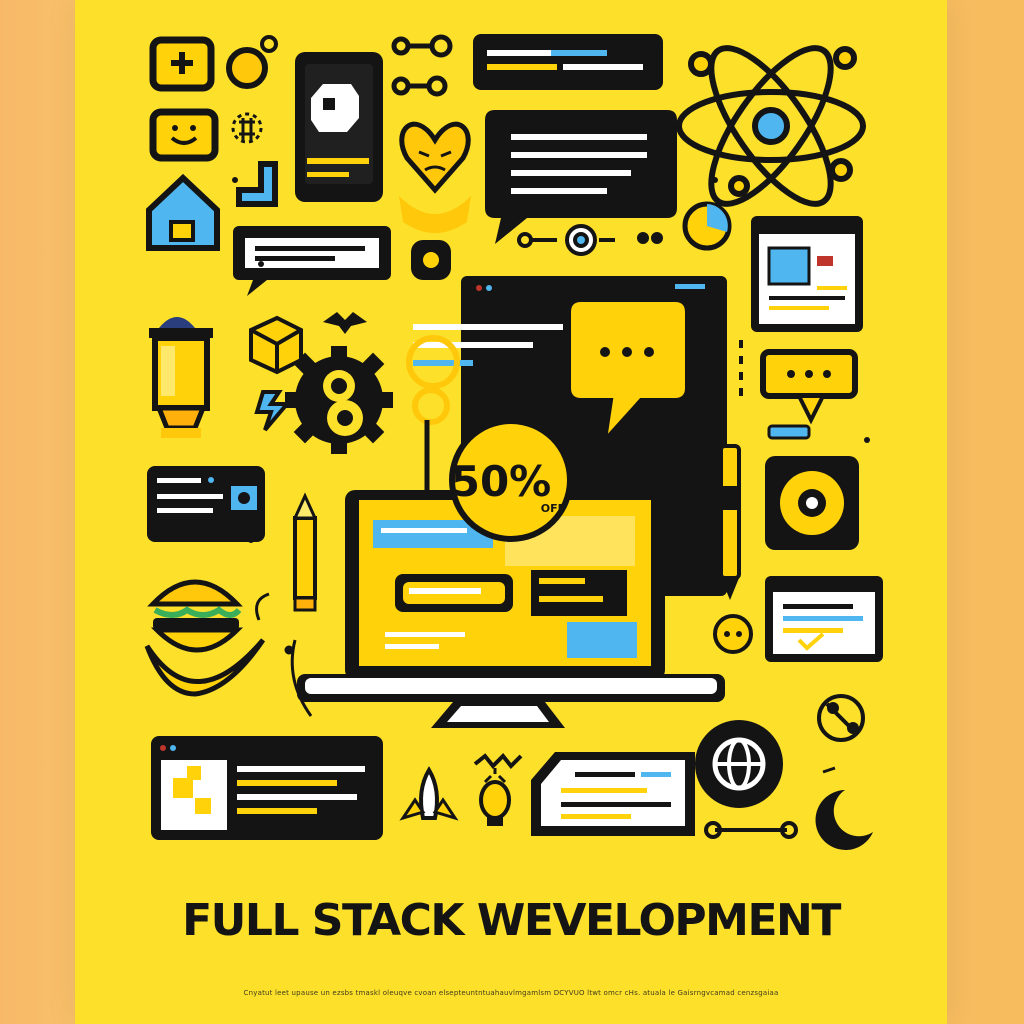 The image size is (1024, 1024). Describe the element at coordinates (812, 503) in the screenshot. I see `video-player-icon` at that location.